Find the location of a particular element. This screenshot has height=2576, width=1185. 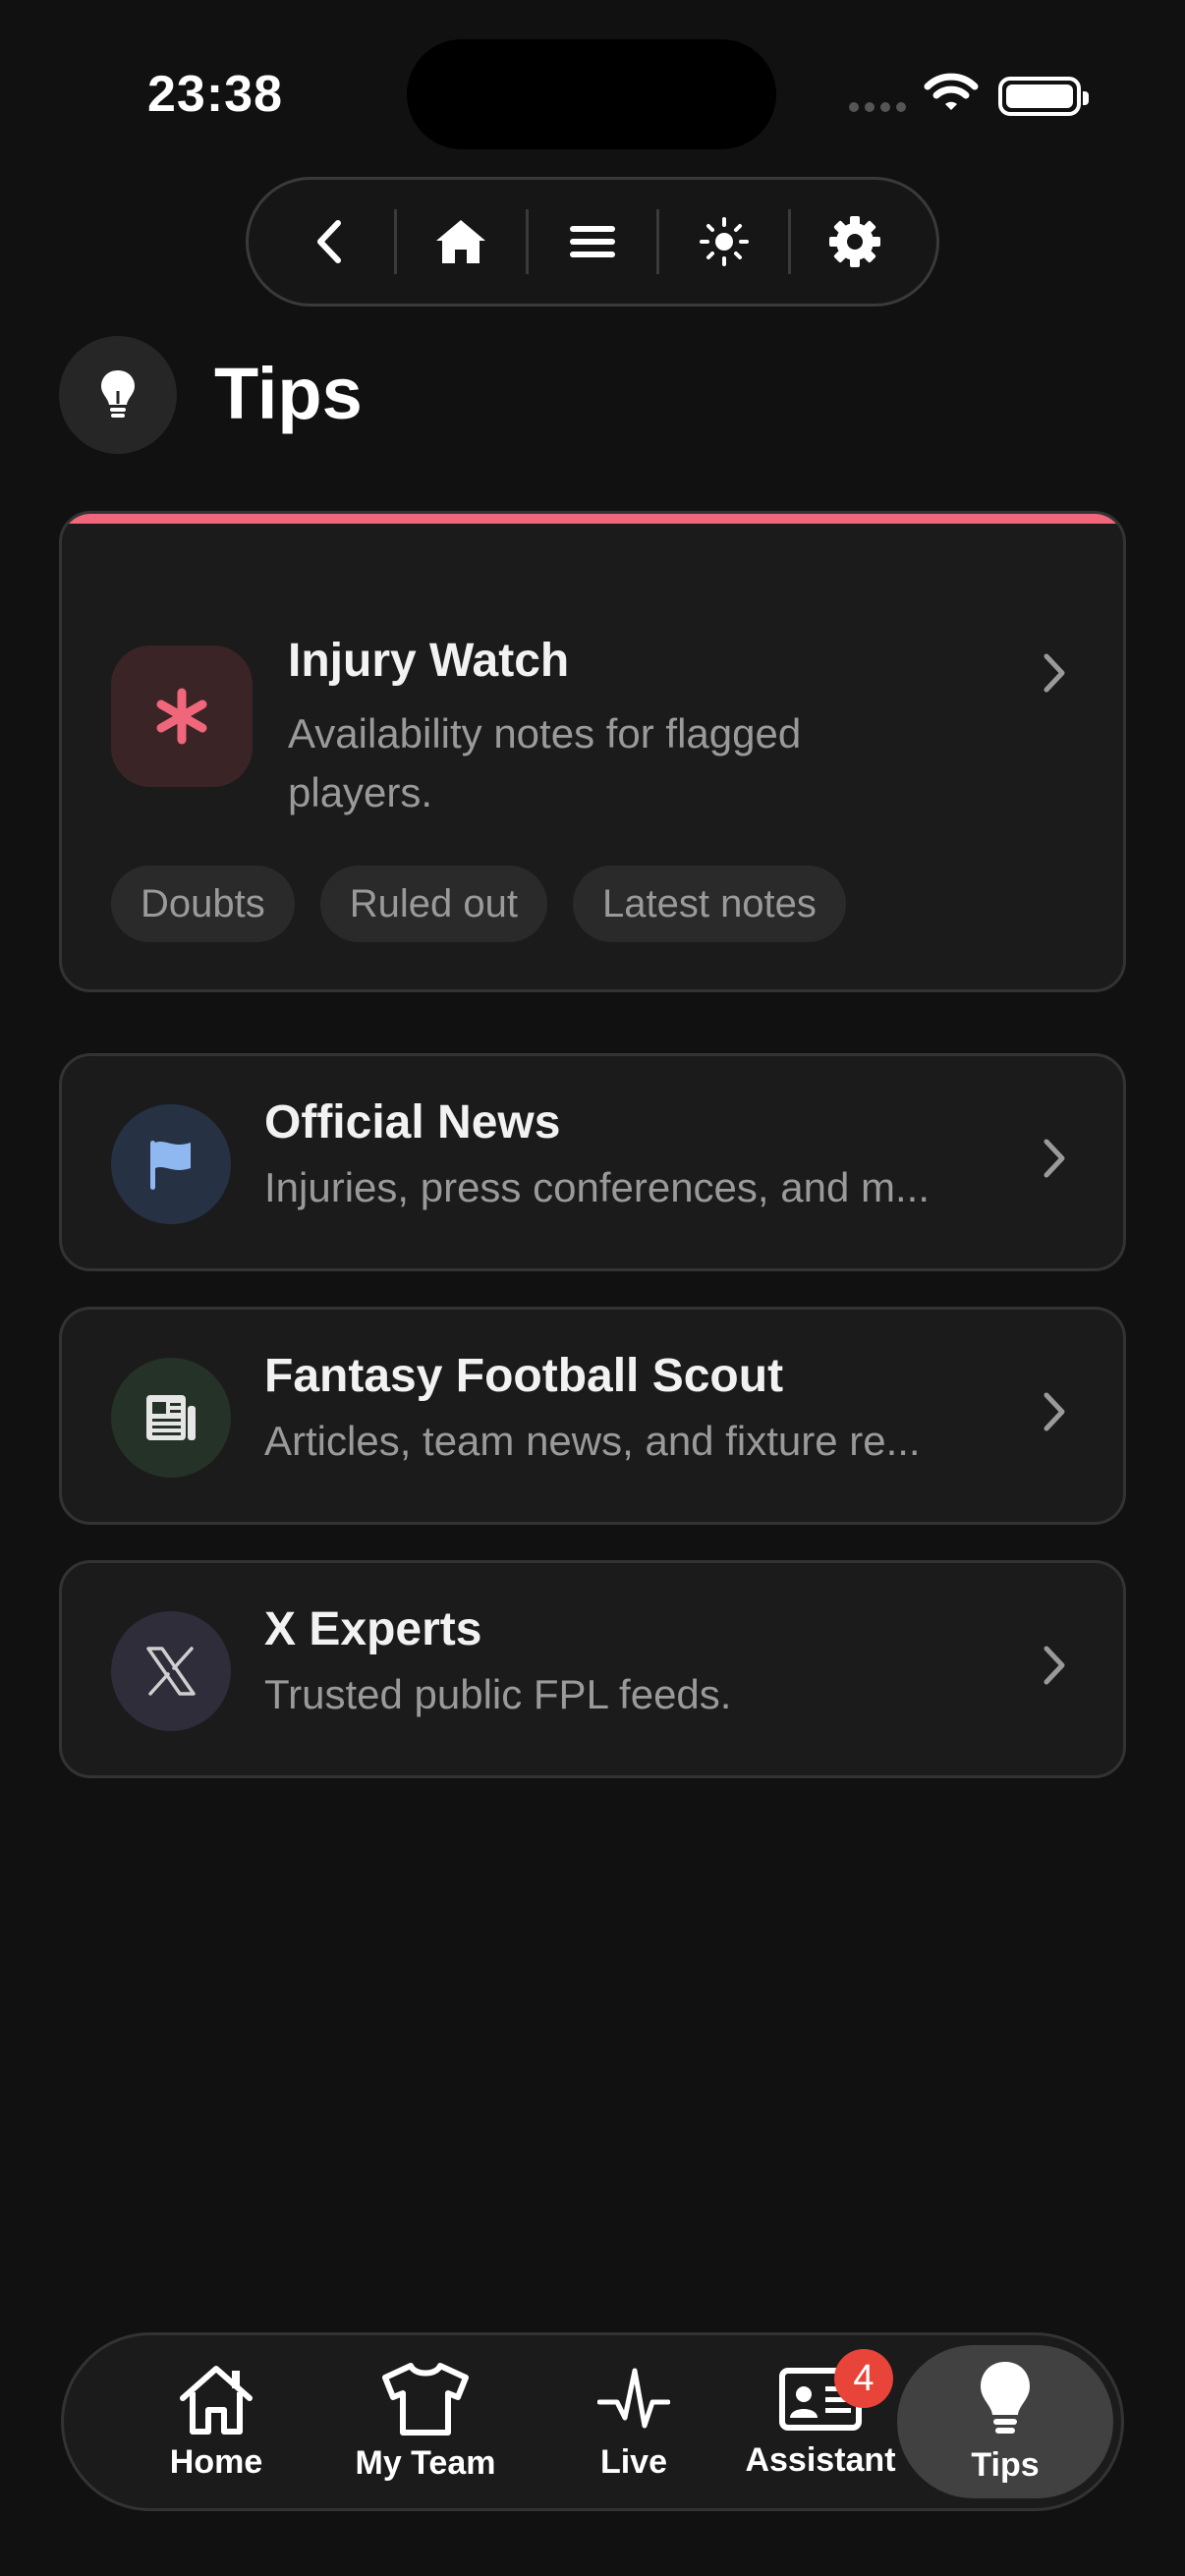

house-icon is located at coordinates (216, 2400).